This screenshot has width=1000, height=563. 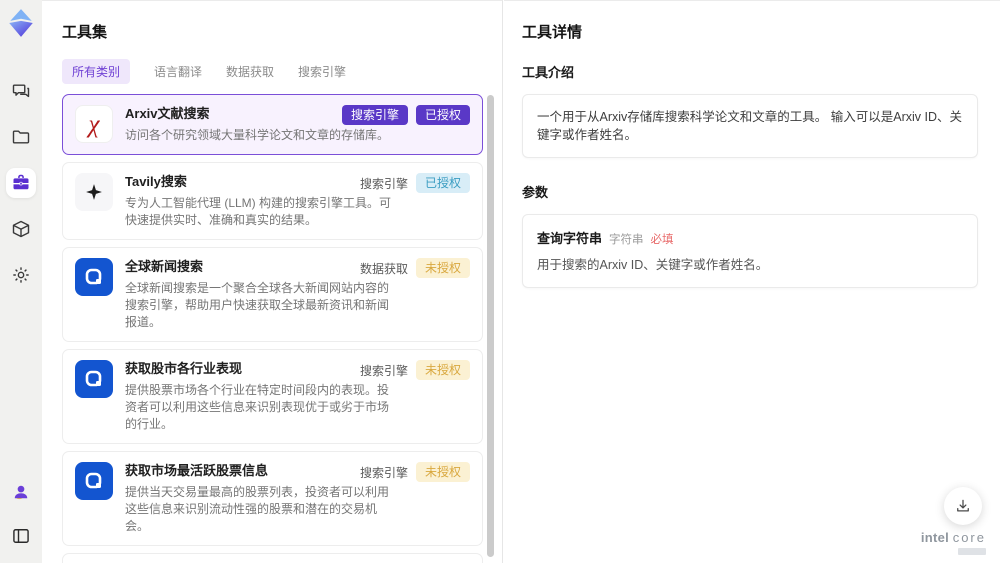 What do you see at coordinates (653, 265) in the screenshot?
I see `param-description: 用于搜索的Arxiv ID、关键字或作者姓名。` at bounding box center [653, 265].